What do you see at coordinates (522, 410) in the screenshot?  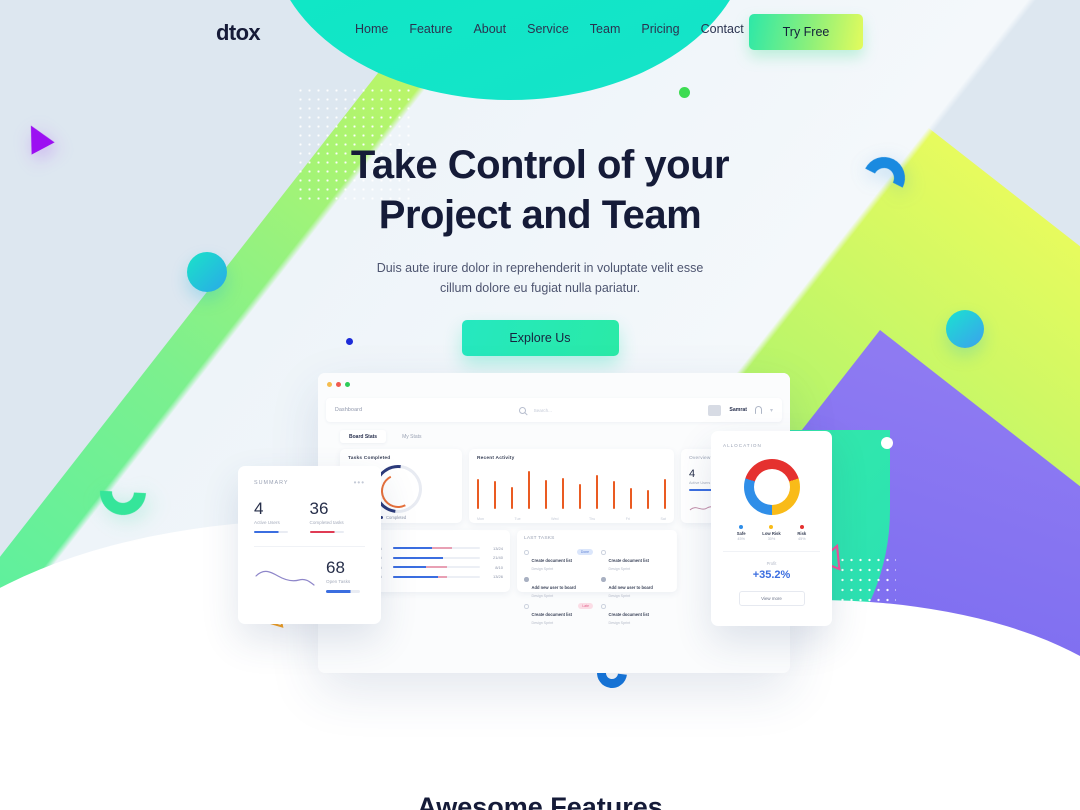 I see `search-icon` at bounding box center [522, 410].